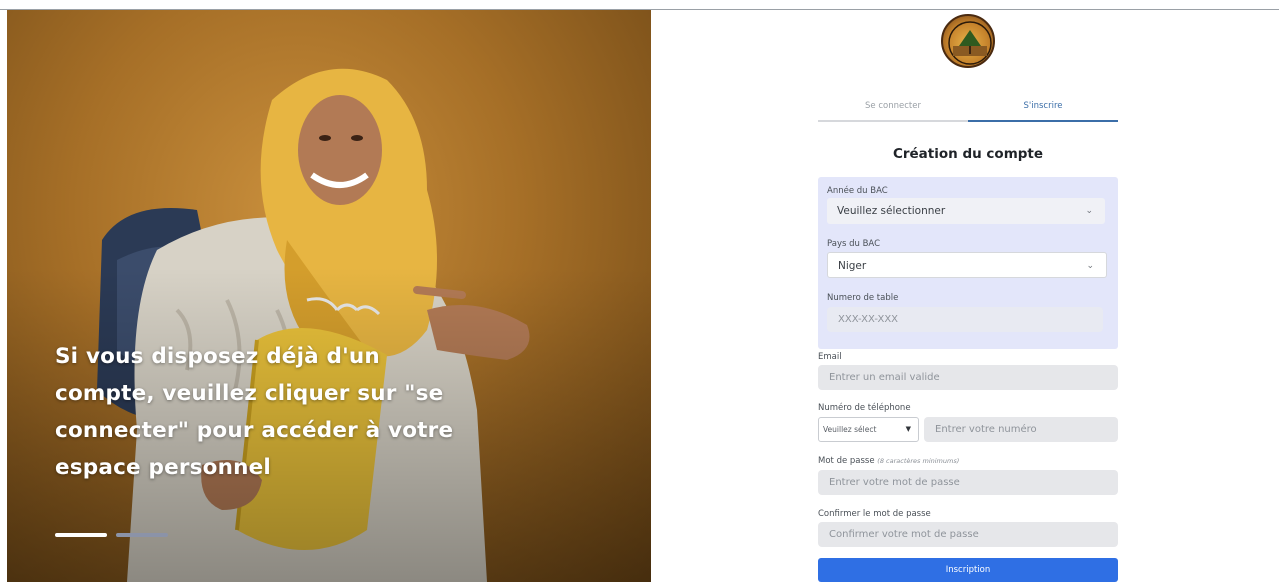 The height and width of the screenshot is (582, 1279). I want to click on confirm-password-input, so click(968, 534).